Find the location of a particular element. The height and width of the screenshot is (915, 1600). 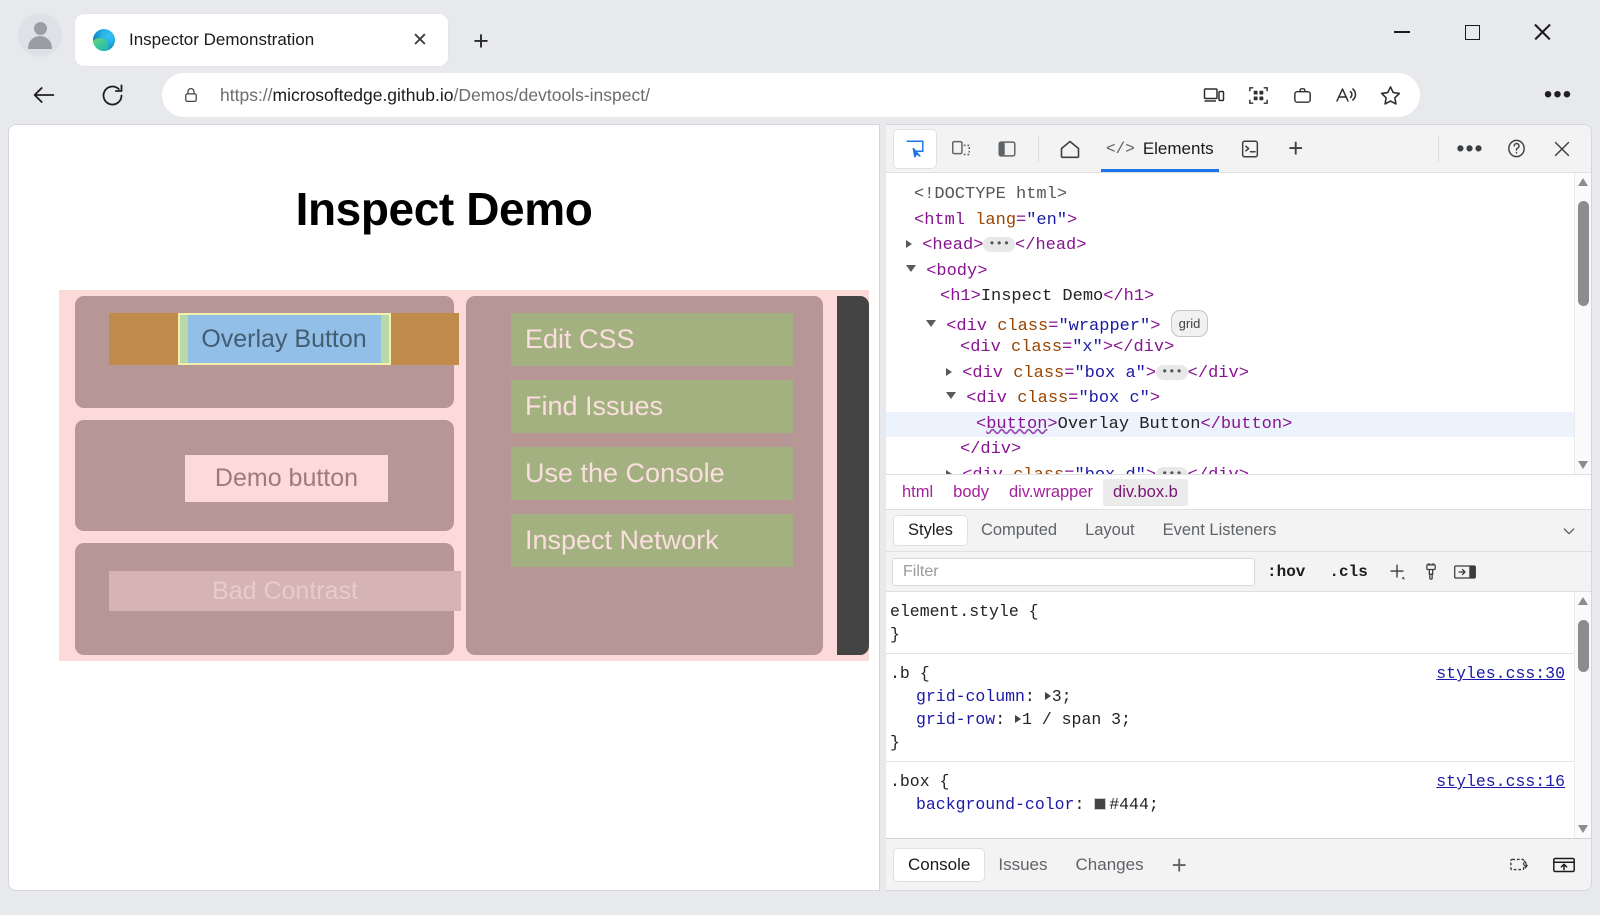

drawer-tab-issues: Issues is located at coordinates (1022, 865).